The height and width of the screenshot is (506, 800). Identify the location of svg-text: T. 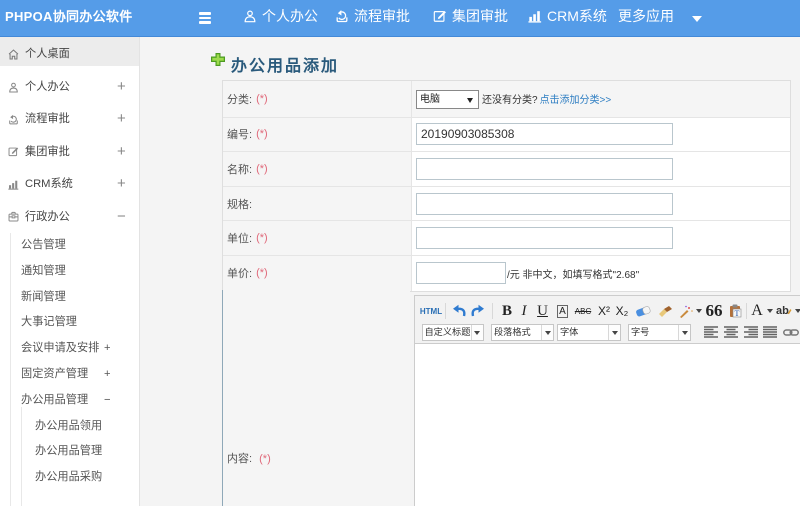
(737, 313).